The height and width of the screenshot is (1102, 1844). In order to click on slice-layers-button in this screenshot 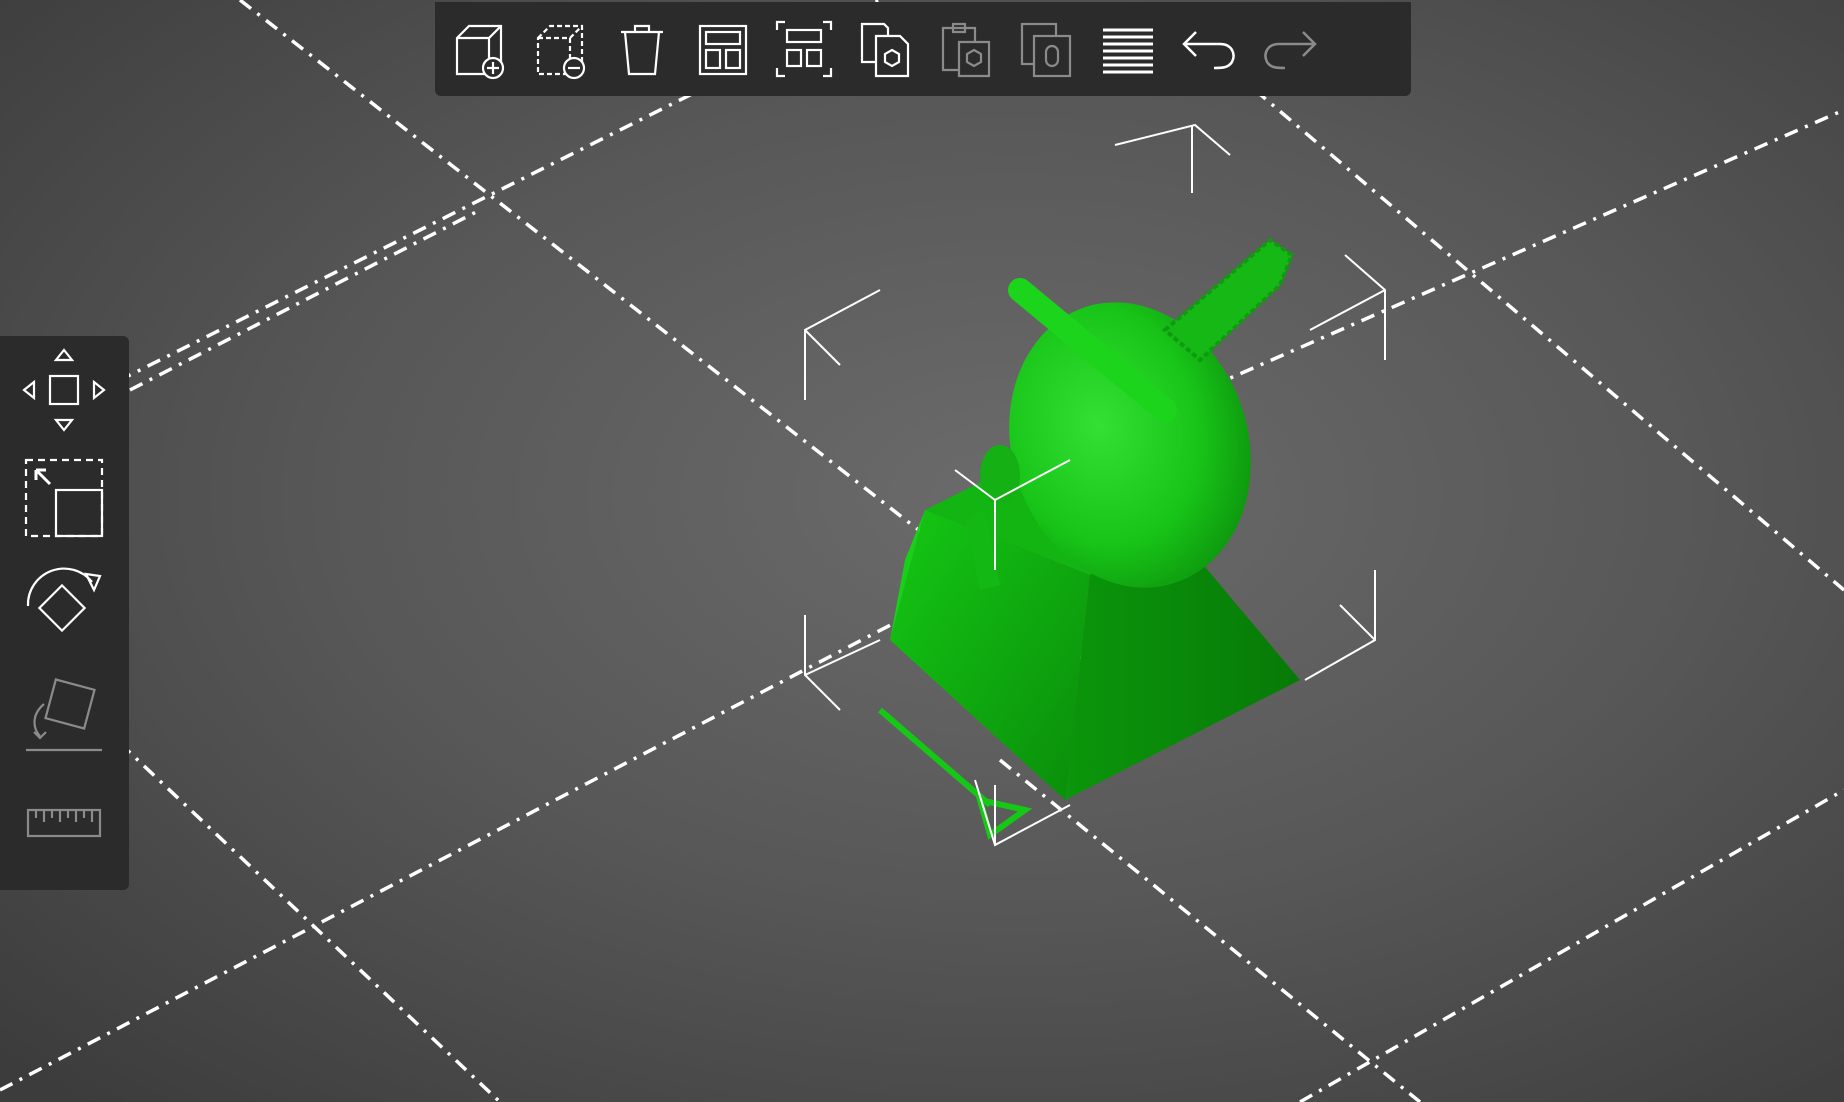, I will do `click(1128, 49)`.